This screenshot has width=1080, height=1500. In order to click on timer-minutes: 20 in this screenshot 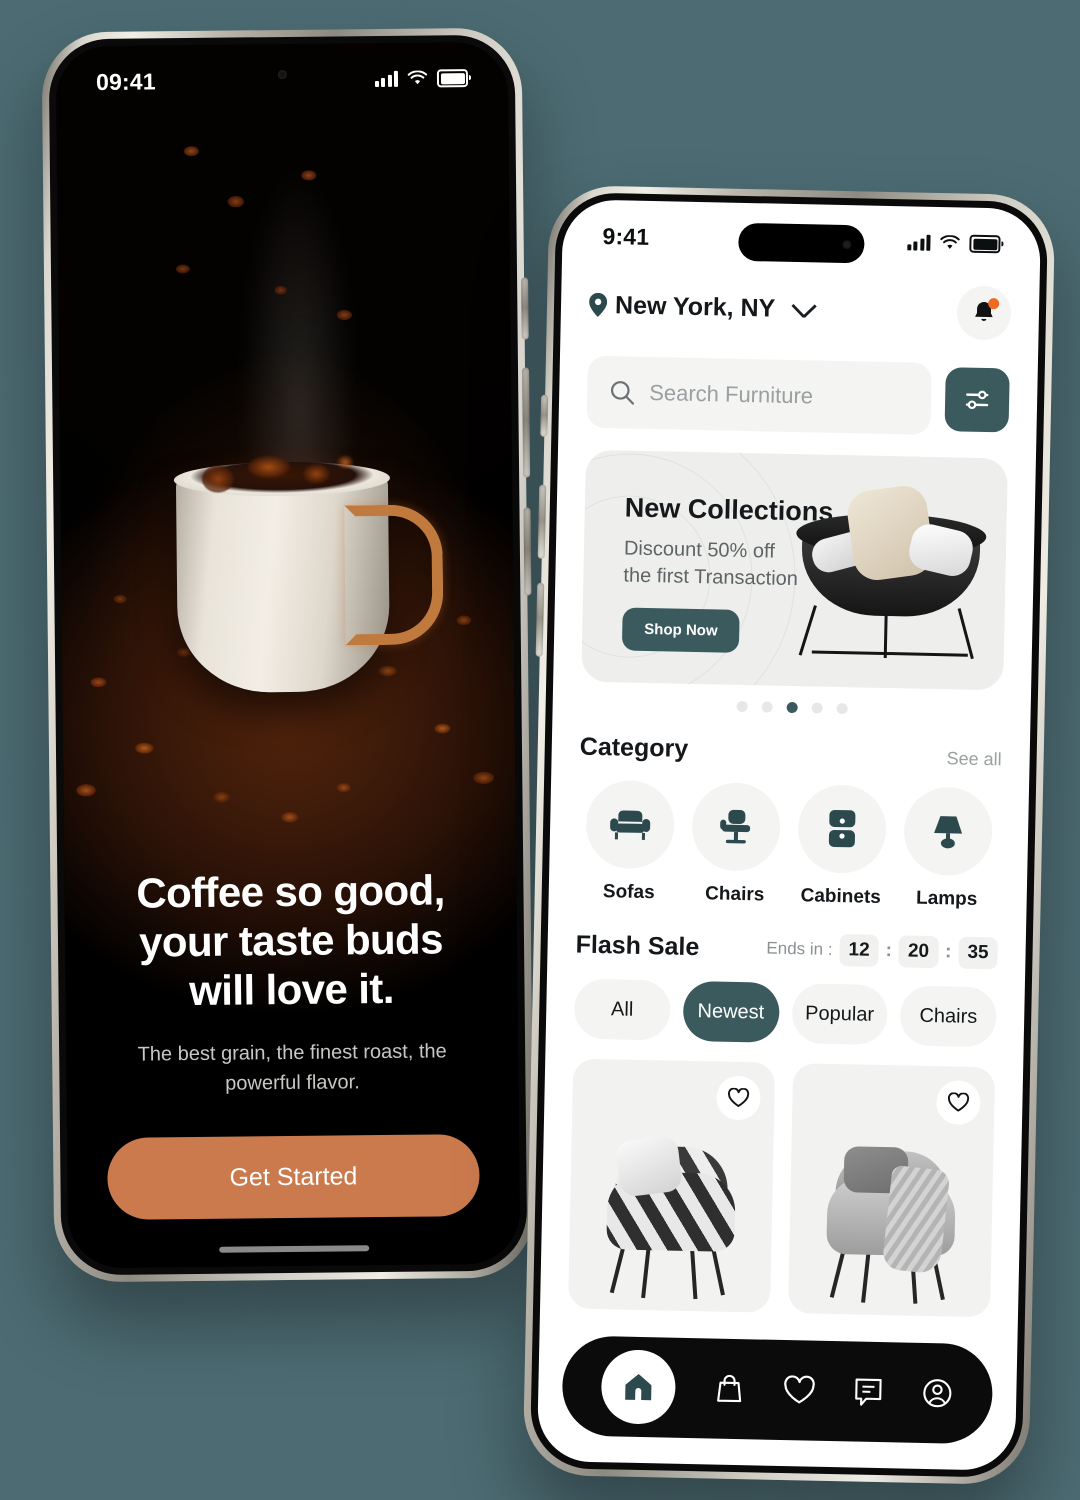, I will do `click(918, 952)`.